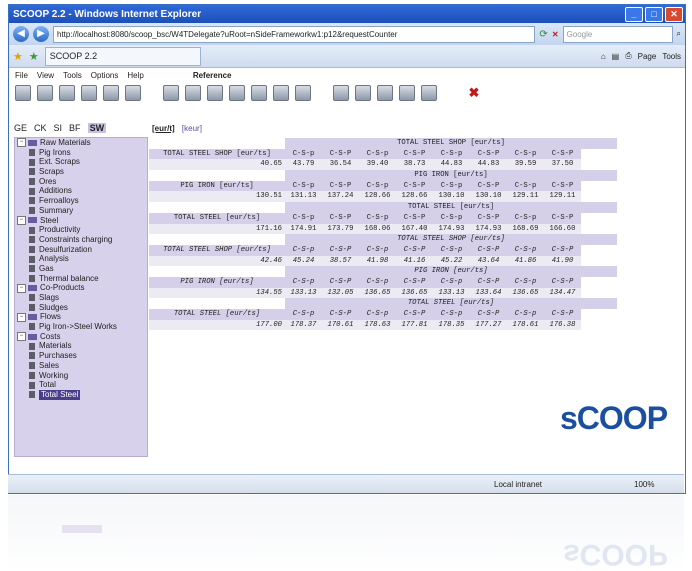 Image resolution: width=692 pixels, height=571 pixels. Describe the element at coordinates (81, 250) in the screenshot. I see `tree-item: Desulfurization` at that location.